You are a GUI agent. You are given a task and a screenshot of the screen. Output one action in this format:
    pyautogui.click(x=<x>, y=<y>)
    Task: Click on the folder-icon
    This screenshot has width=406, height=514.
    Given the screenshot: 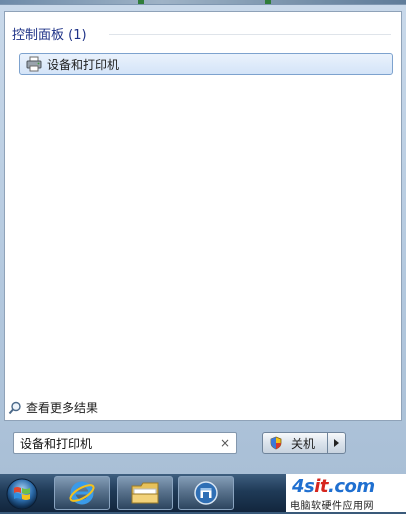 What is the action you would take?
    pyautogui.click(x=145, y=493)
    